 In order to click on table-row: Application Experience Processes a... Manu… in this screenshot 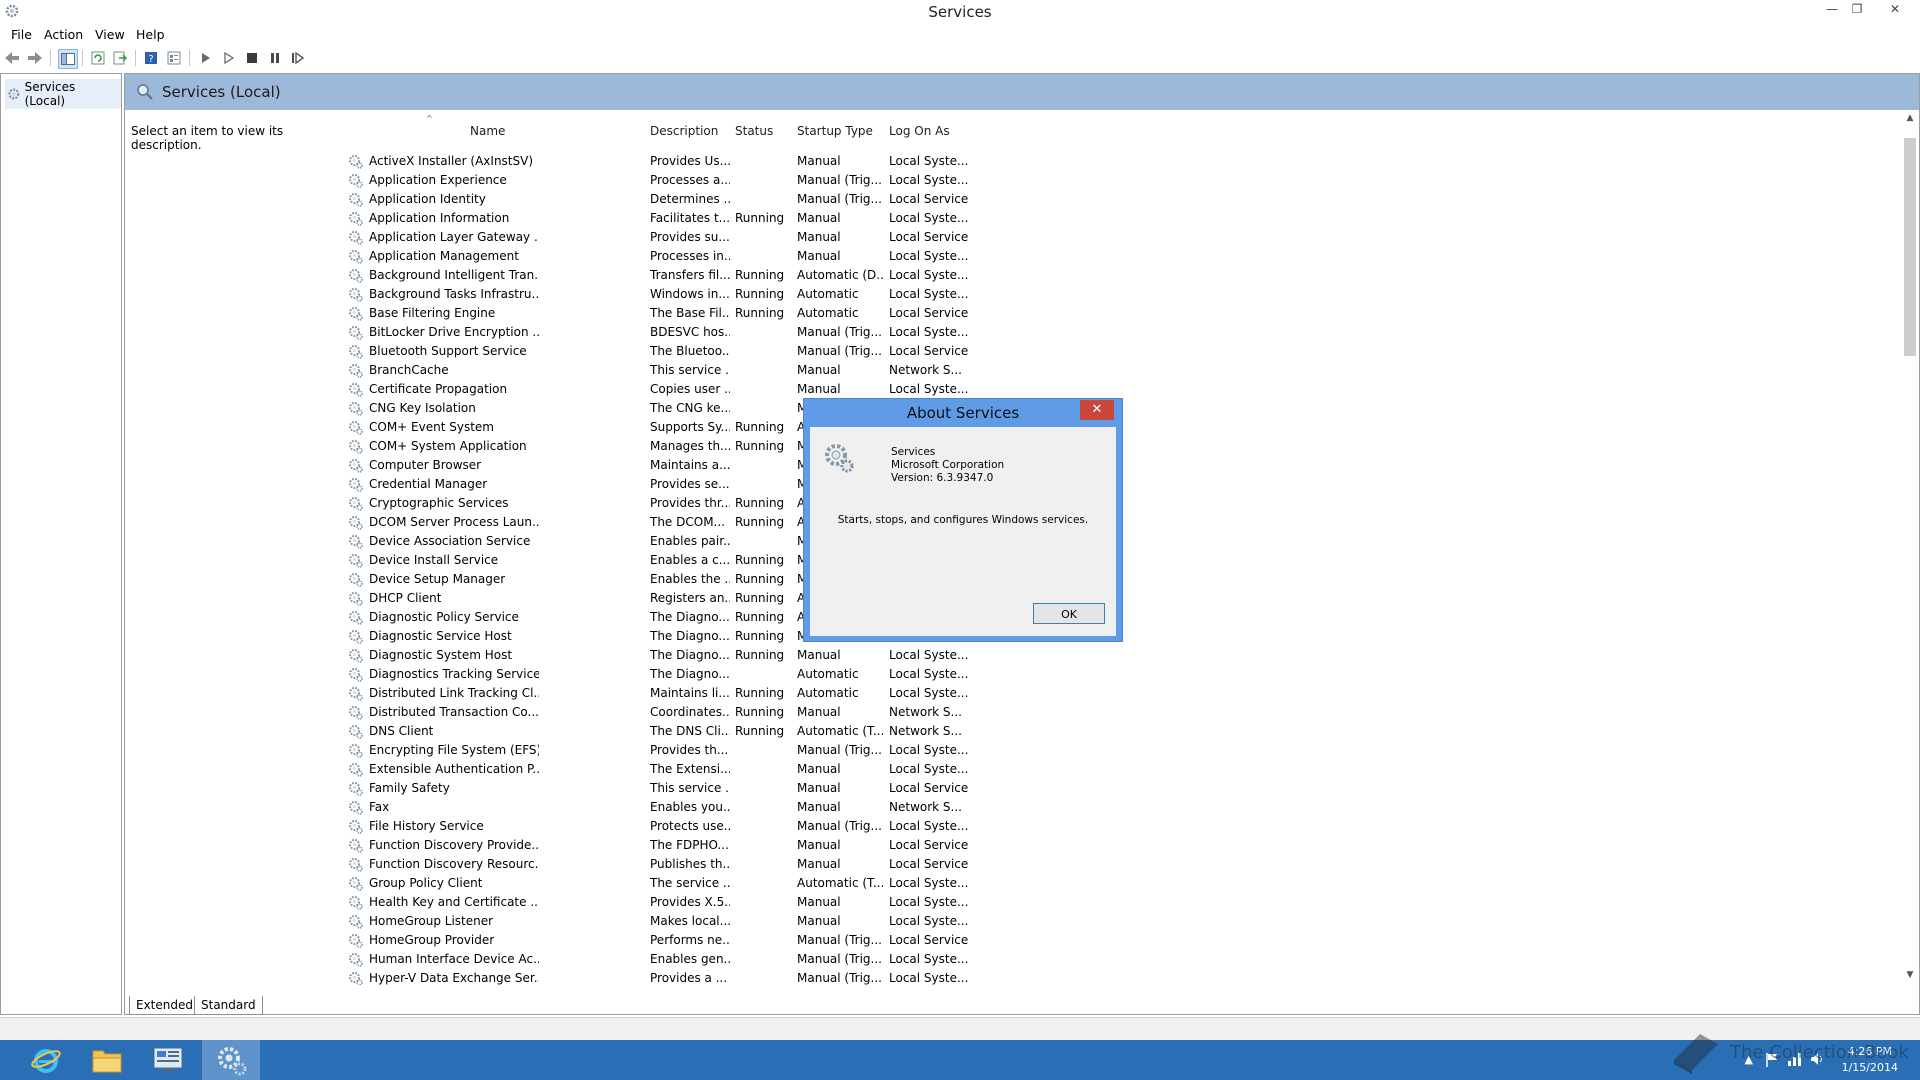, I will do `click(1122, 180)`.